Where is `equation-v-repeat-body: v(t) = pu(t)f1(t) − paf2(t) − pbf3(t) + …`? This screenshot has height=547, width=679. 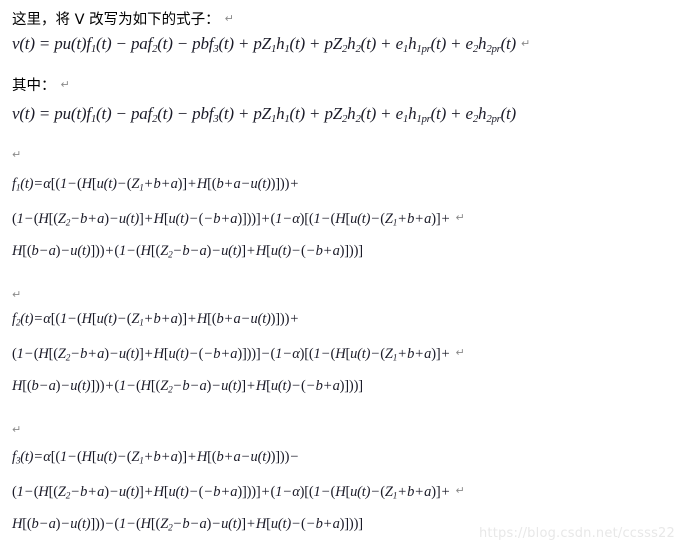
equation-v-repeat-body: v(t) = pu(t)f1(t) − paf2(t) − pbf3(t) + … is located at coordinates (264, 115).